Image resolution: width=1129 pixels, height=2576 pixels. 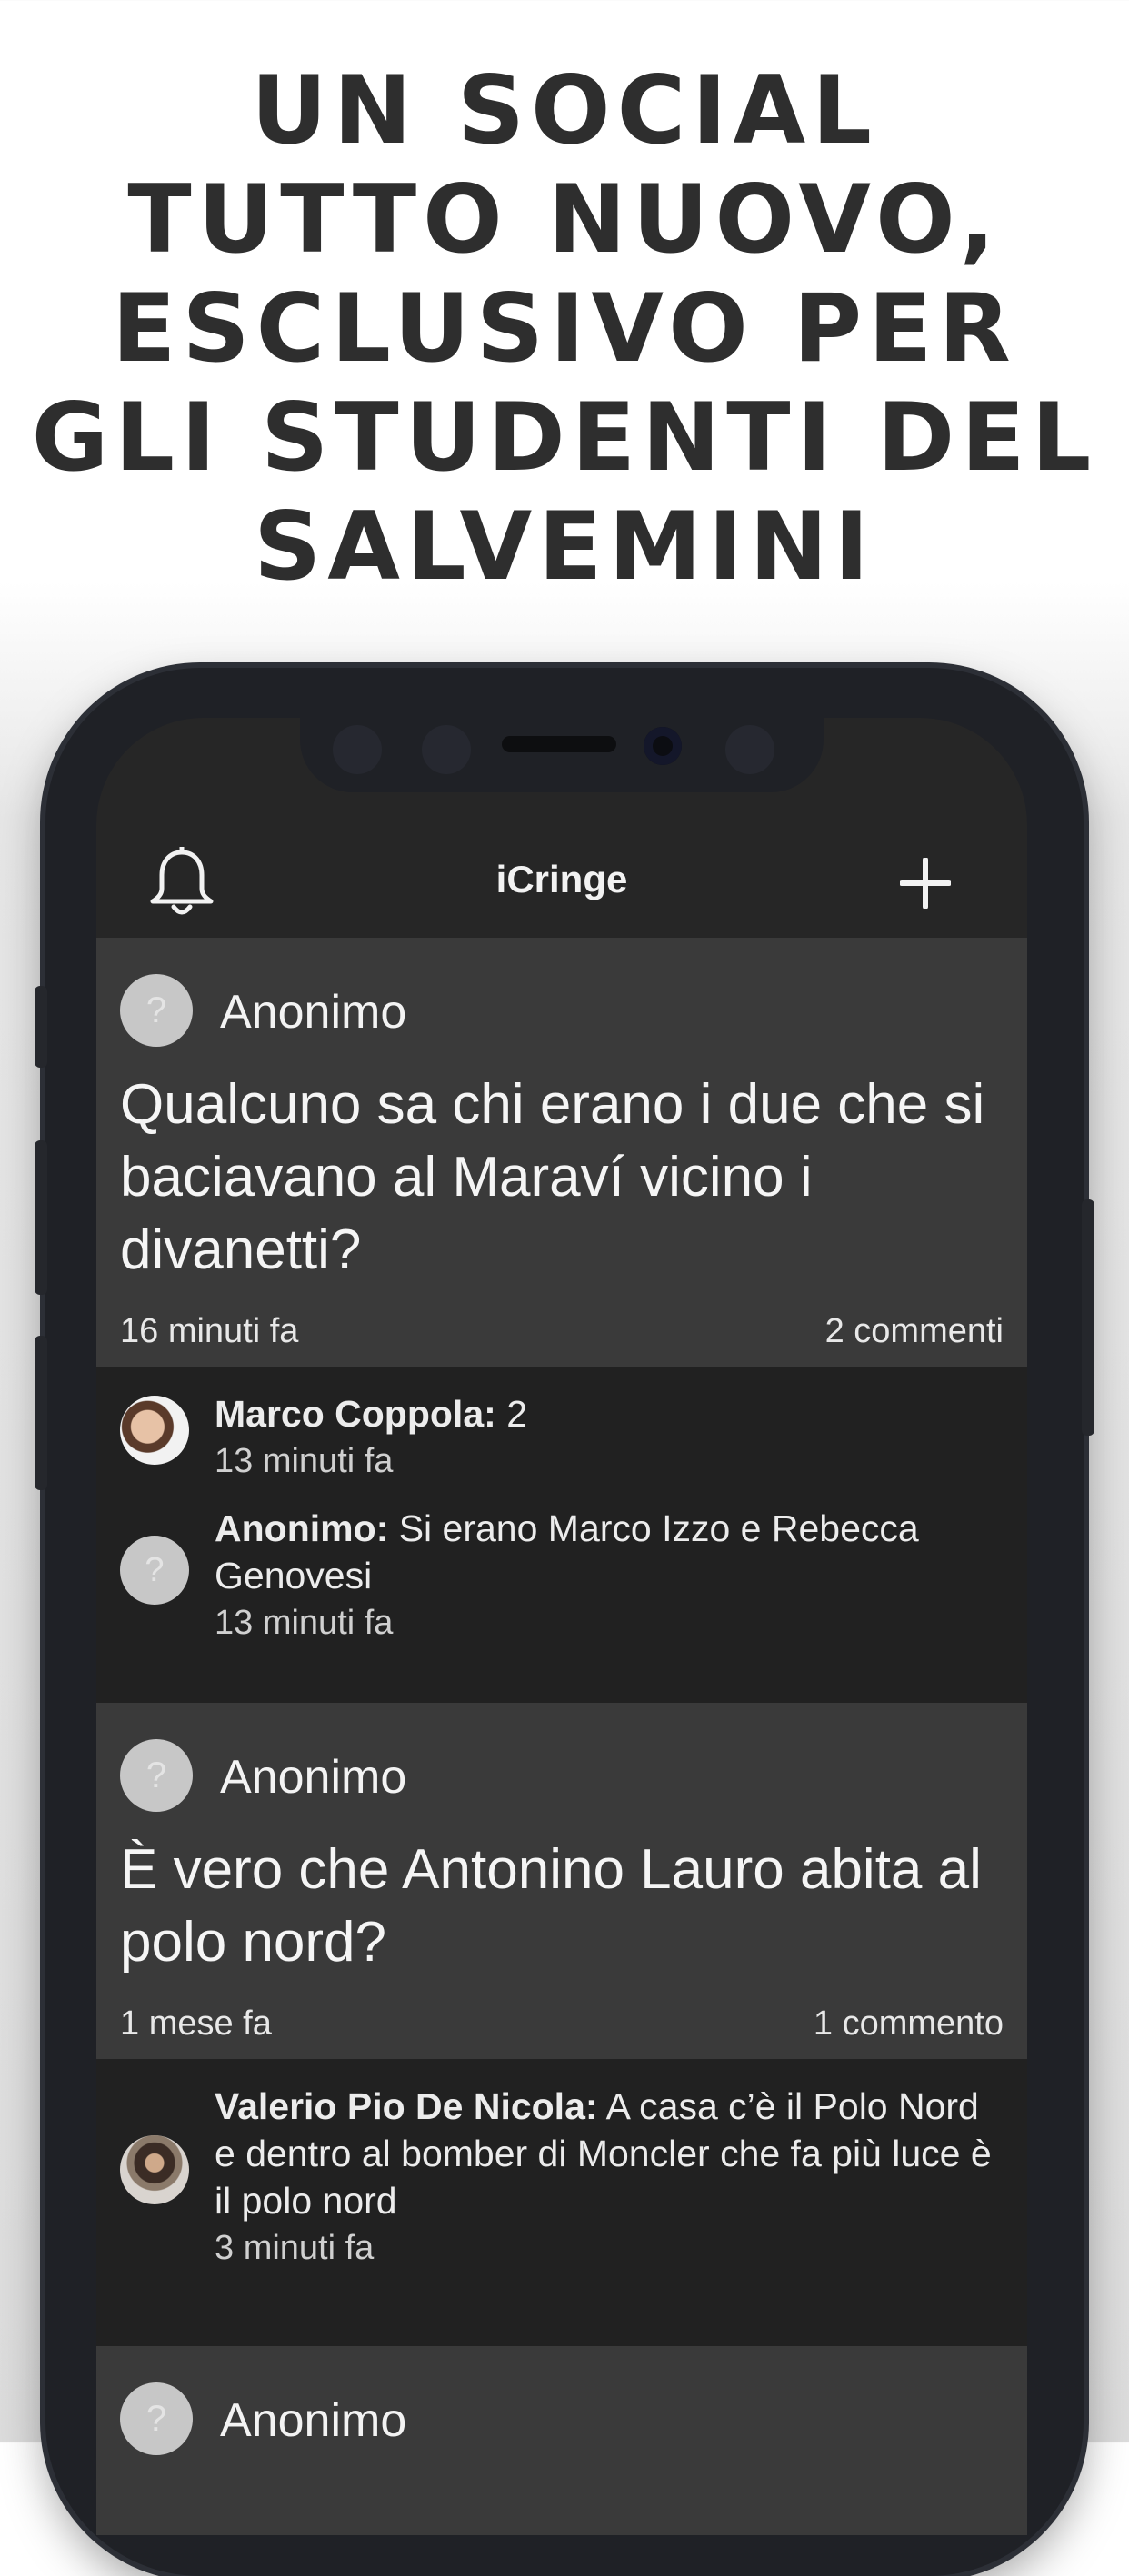 I want to click on phone-notch, so click(x=562, y=755).